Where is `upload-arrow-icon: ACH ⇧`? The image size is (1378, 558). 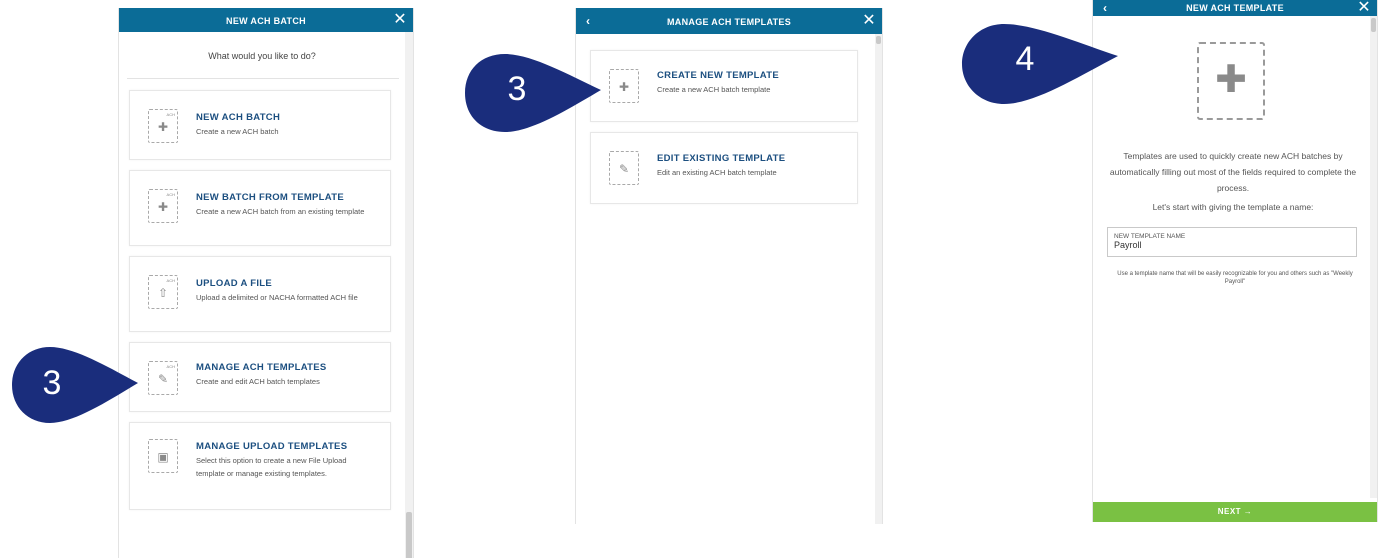 upload-arrow-icon: ACH ⇧ is located at coordinates (163, 292).